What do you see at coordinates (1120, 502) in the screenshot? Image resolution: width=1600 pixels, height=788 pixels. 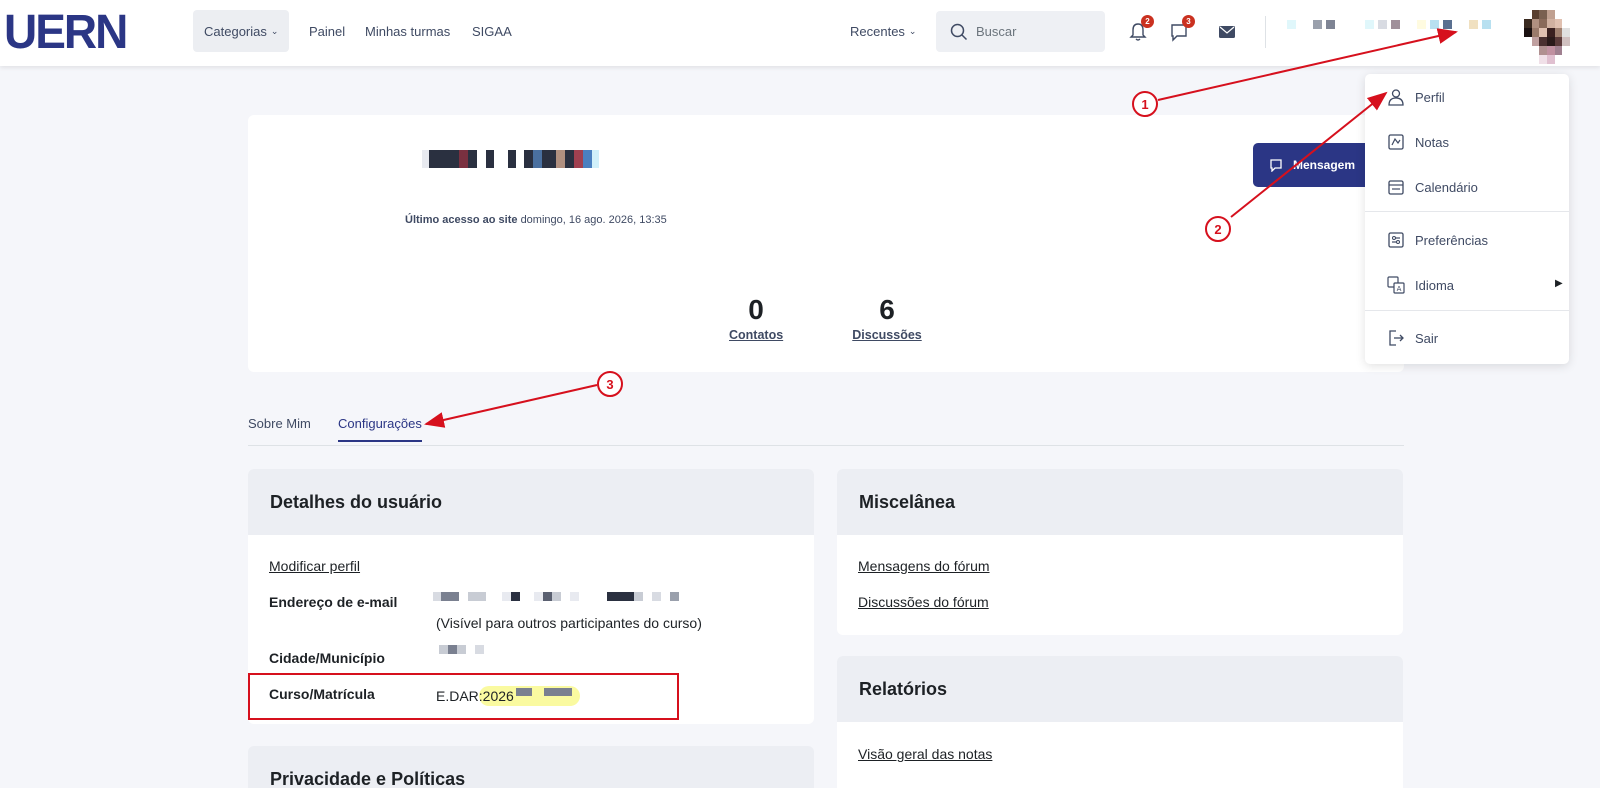 I see `misc-title: Miscelânea` at bounding box center [1120, 502].